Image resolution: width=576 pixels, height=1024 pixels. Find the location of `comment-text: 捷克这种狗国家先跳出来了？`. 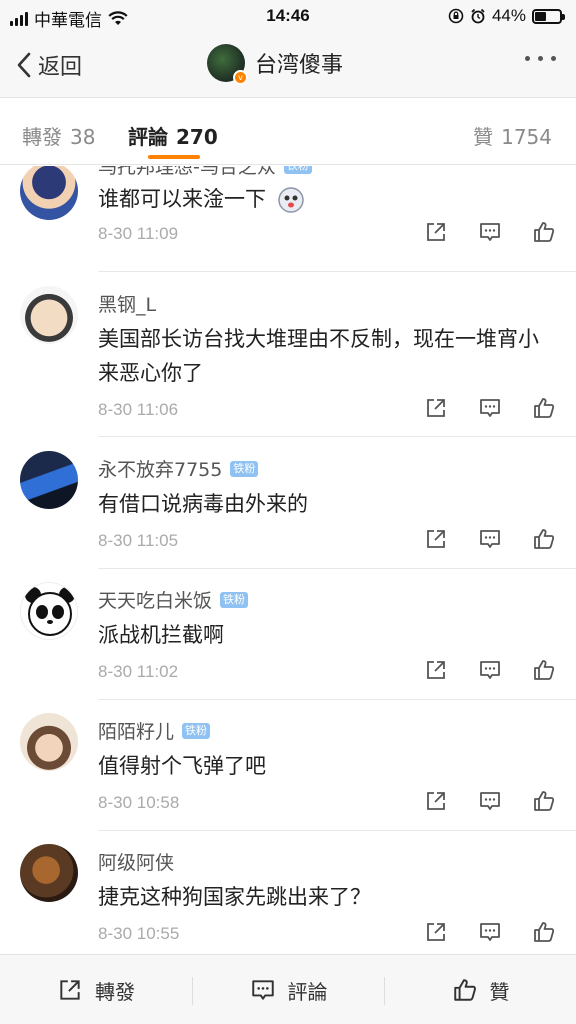

comment-text: 捷克这种狗国家先跳出来了？ is located at coordinates (234, 897).